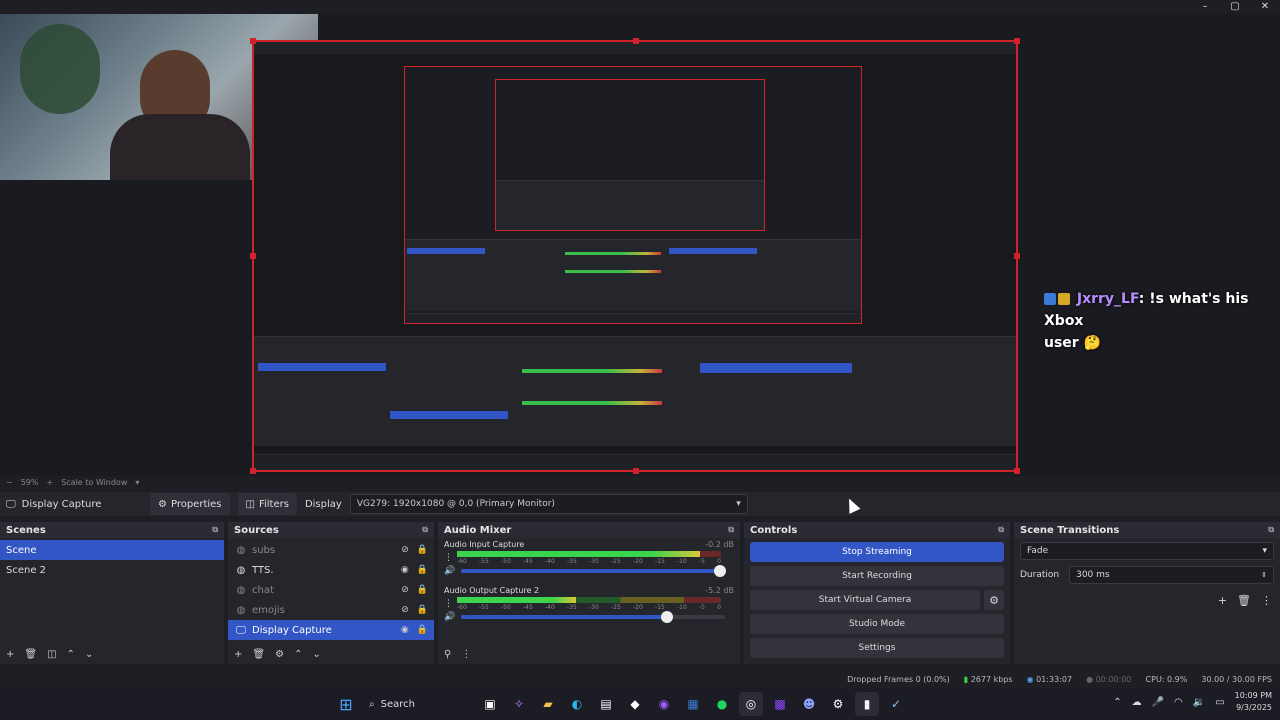 This screenshot has height=720, width=1280. Describe the element at coordinates (1117, 702) in the screenshot. I see `chevron-up-icon: ⌃` at that location.